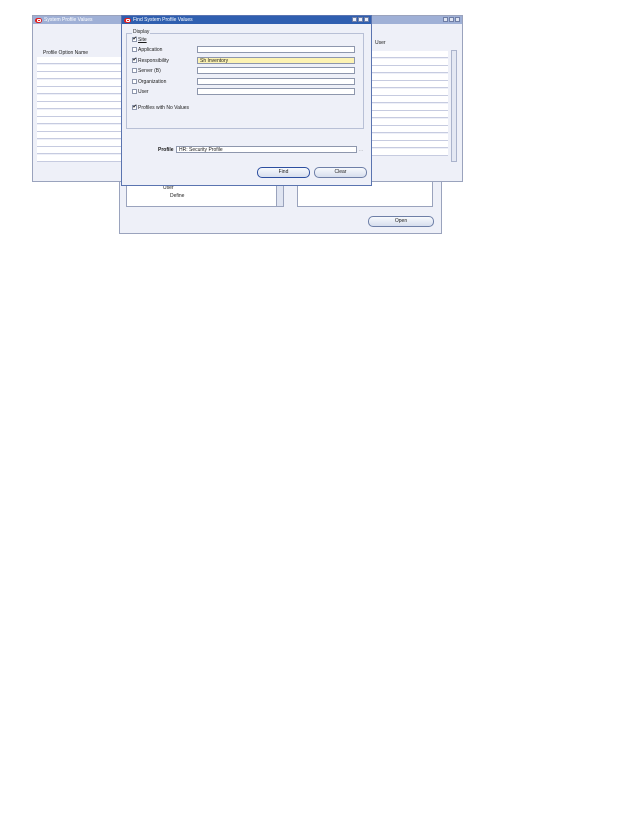 The height and width of the screenshot is (826, 638). What do you see at coordinates (163, 20) in the screenshot?
I see `find-window-title: Find System Profile Values` at bounding box center [163, 20].